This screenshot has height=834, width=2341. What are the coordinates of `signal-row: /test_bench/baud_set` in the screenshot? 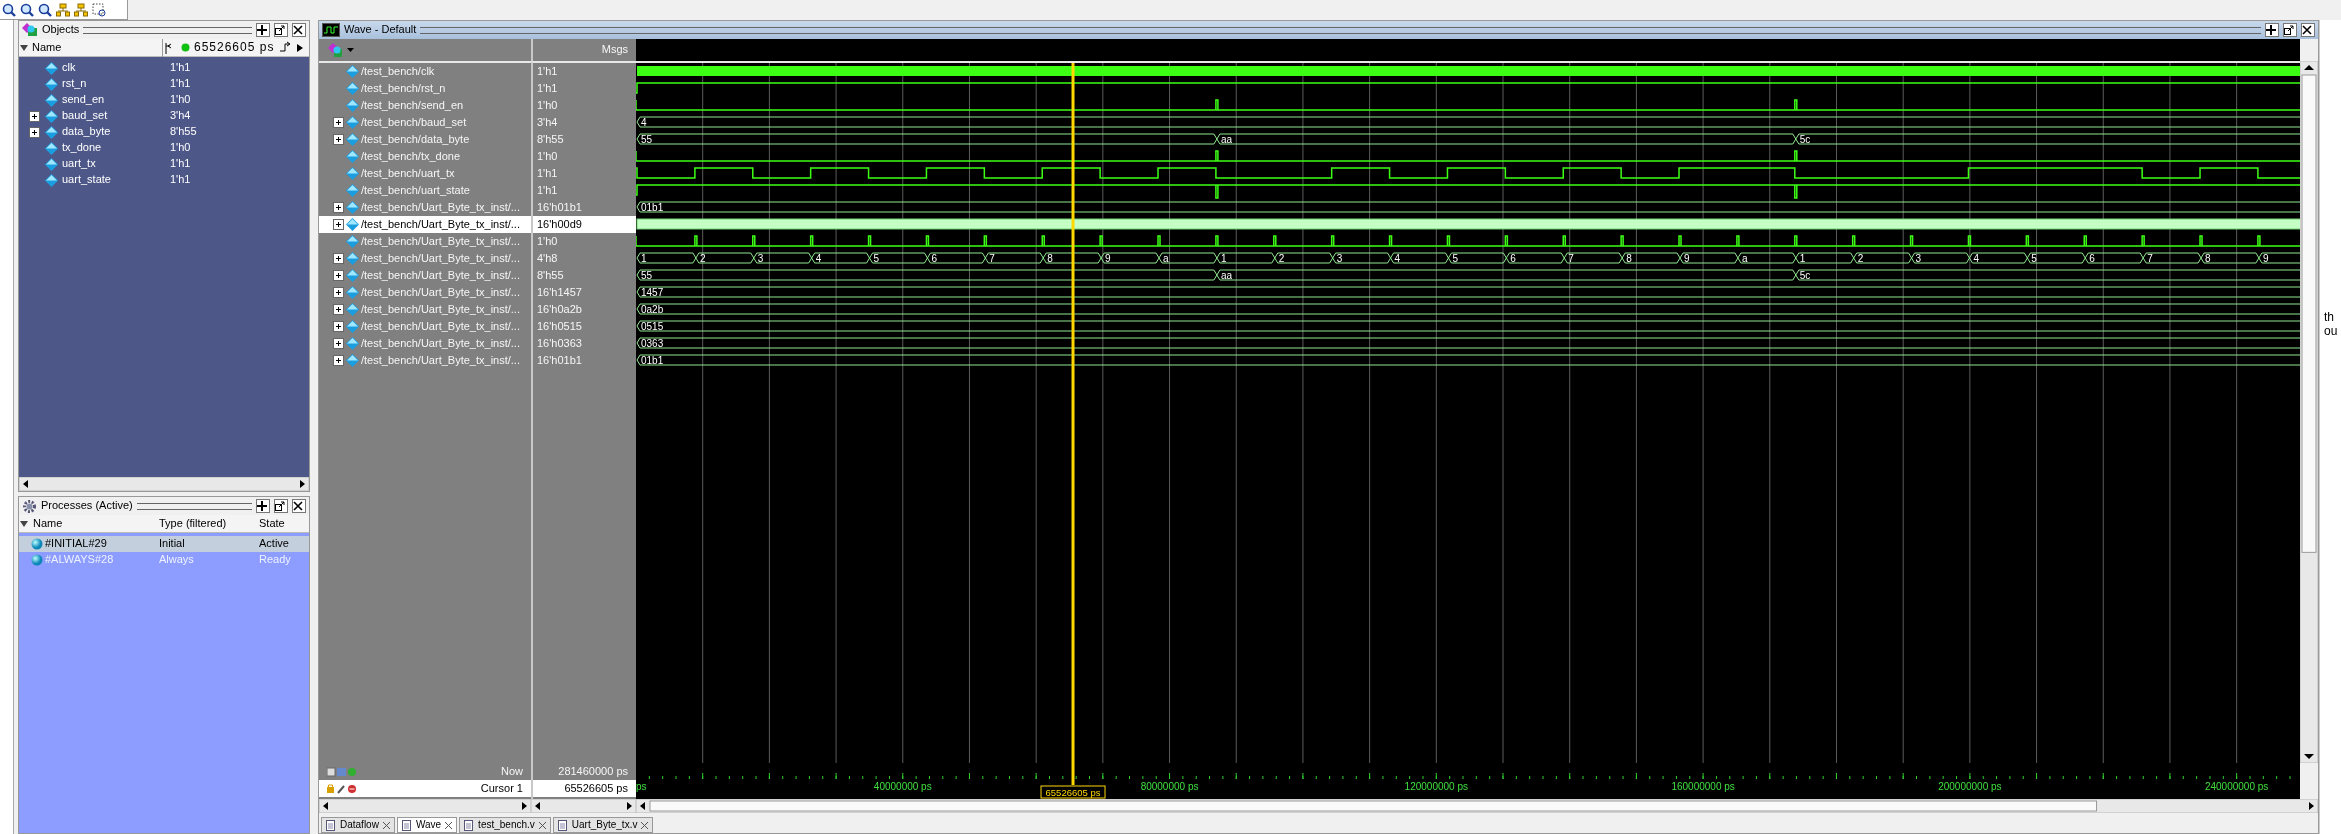 It's located at (425, 122).